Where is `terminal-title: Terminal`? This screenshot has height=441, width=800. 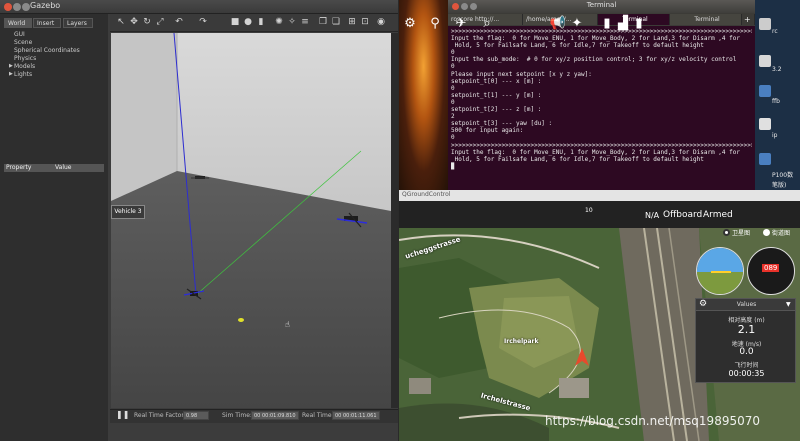
terminal-title: Terminal is located at coordinates (601, 5).